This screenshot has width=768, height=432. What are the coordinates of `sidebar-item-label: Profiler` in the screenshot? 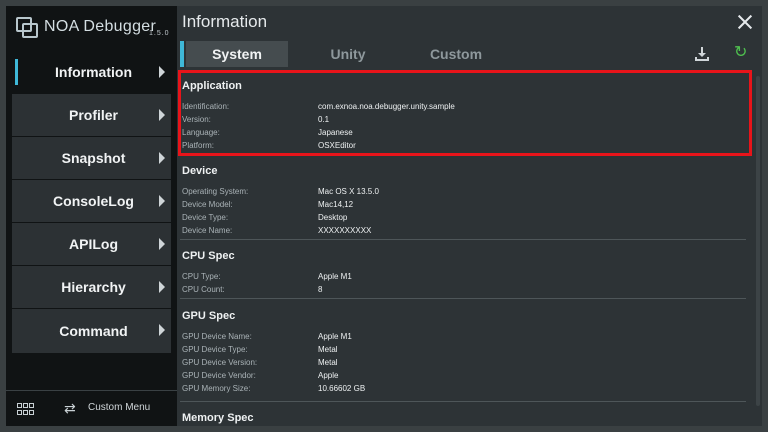 It's located at (93, 115).